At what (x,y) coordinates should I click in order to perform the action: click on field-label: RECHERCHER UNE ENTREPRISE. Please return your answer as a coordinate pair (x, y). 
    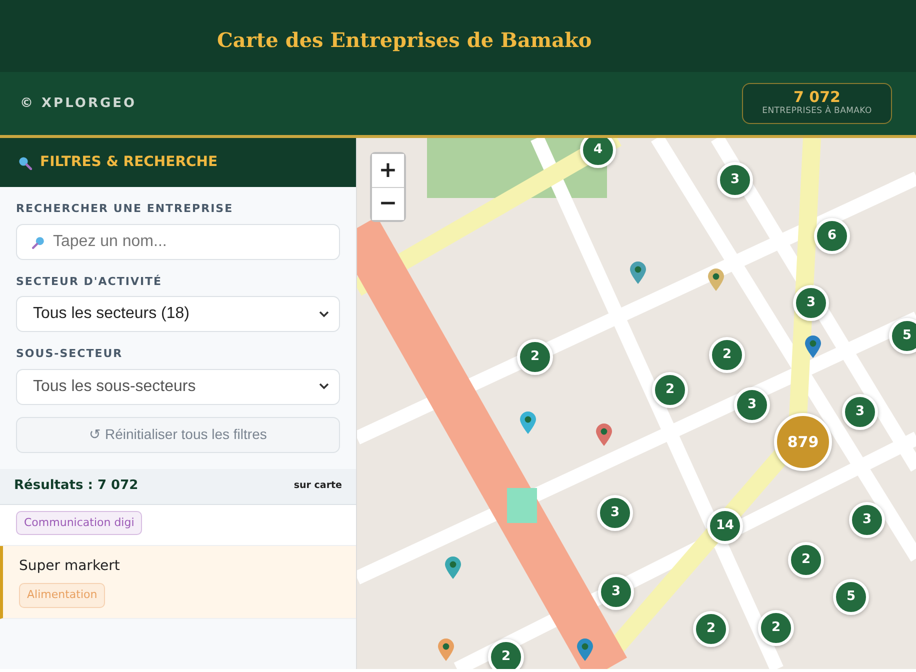
    Looking at the image, I should click on (125, 209).